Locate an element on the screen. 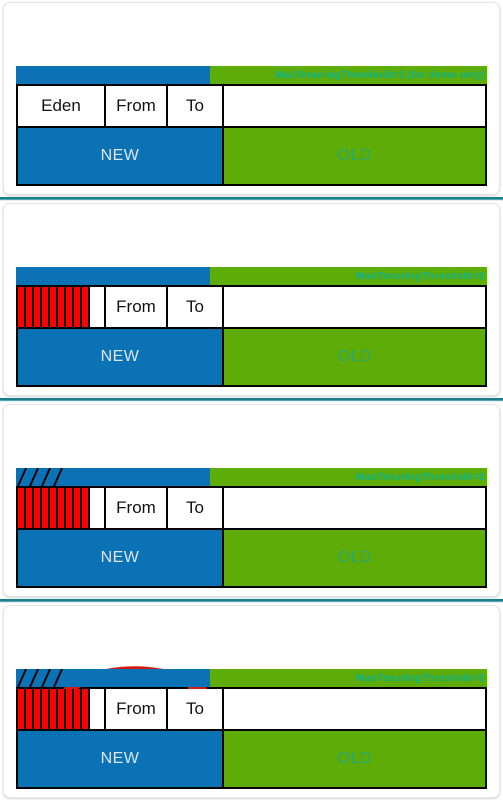 The image size is (503, 800). threshold-strip-4: MaxTenuringThreshold=2 is located at coordinates (251, 678).